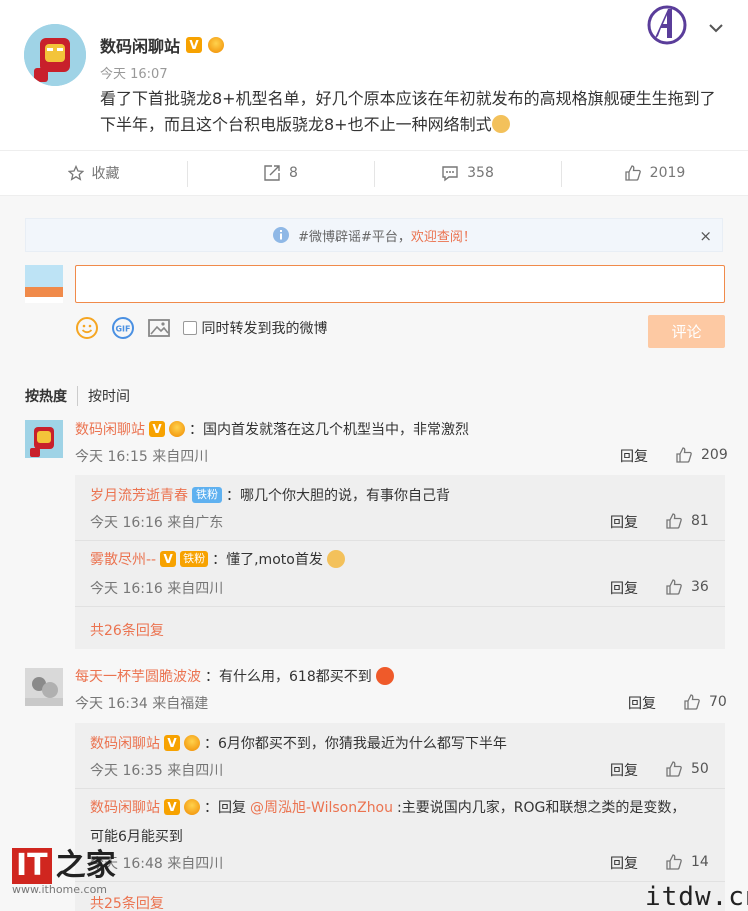 The width and height of the screenshot is (748, 911). I want to click on reply-like-button: 81, so click(687, 521).